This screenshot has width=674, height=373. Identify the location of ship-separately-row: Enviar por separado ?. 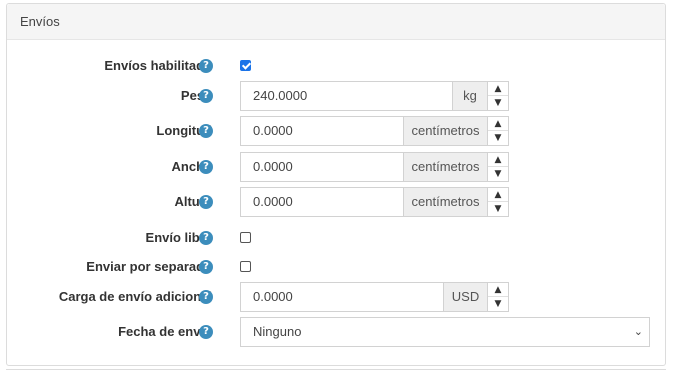
(337, 267).